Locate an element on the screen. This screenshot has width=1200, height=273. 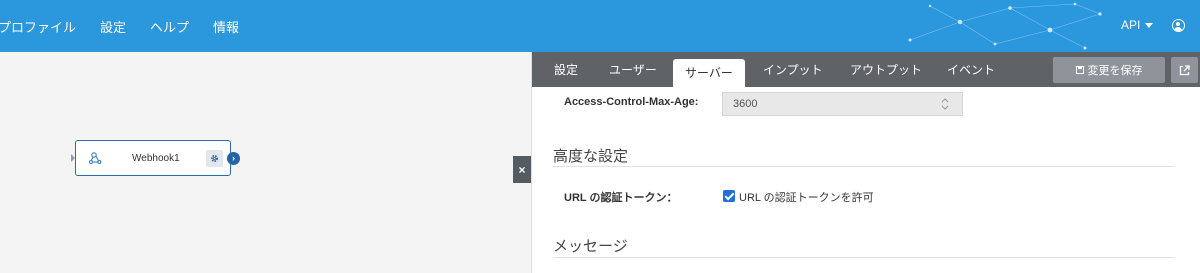
auth-token-checkbox is located at coordinates (729, 196).